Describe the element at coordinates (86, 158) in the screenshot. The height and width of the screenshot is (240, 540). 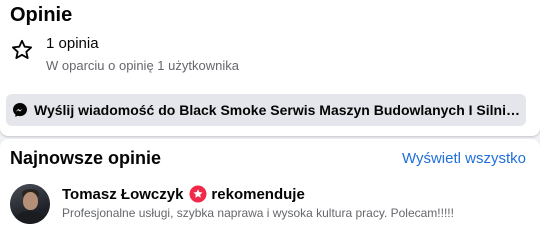
I see `recent-reviews-title: Najnowsze opinie` at that location.